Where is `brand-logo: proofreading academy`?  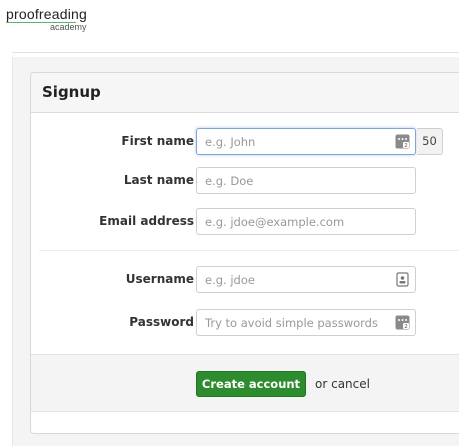 brand-logo: proofreading academy is located at coordinates (47, 19).